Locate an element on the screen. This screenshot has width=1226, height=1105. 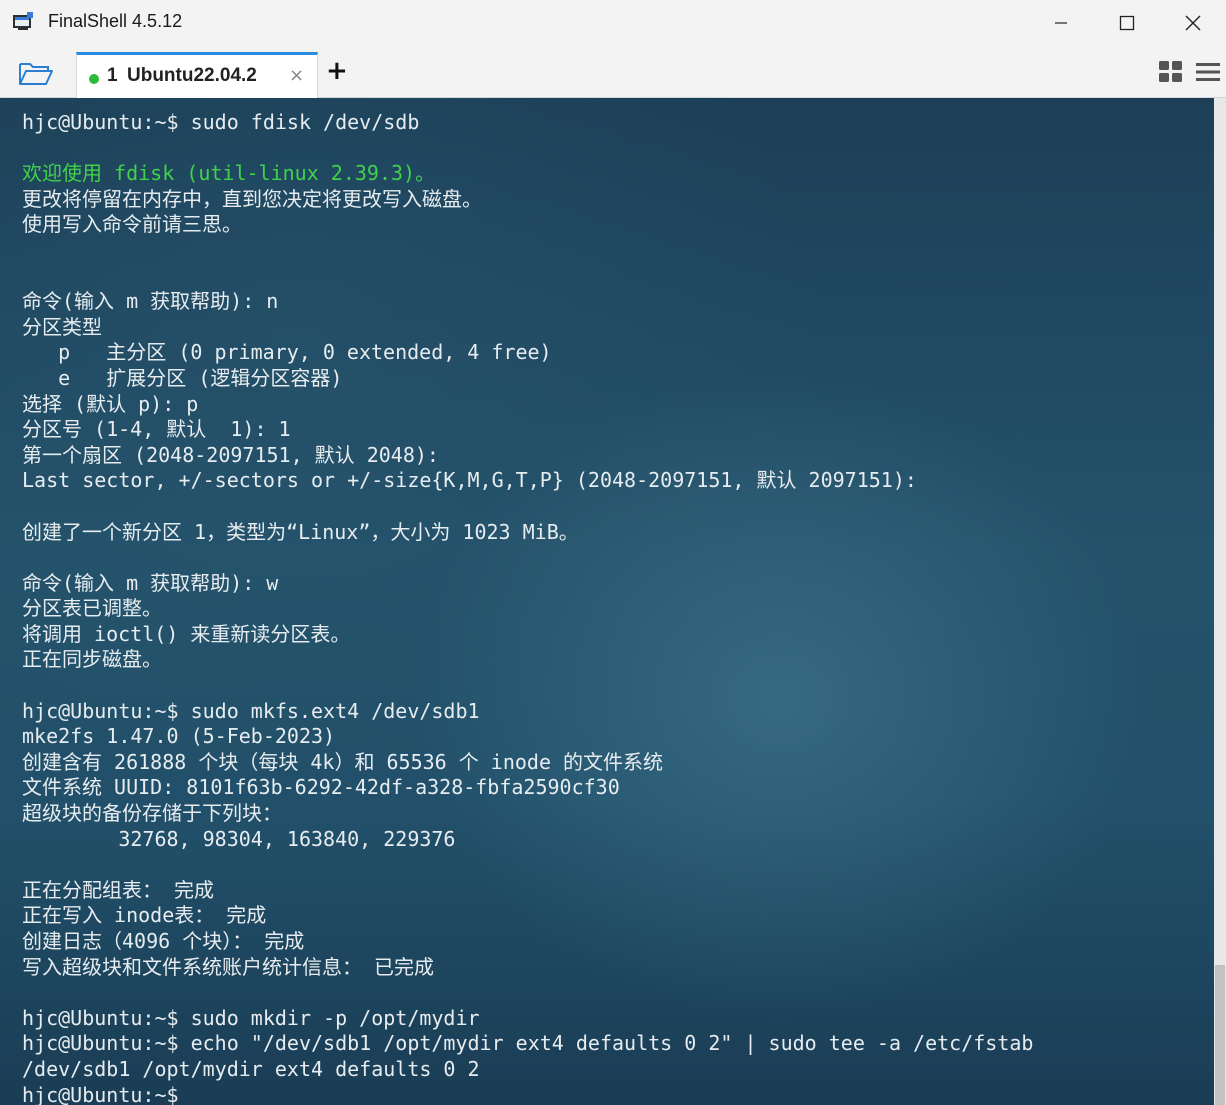
terminal-line: 写入超级块和文件系统账户统计信息： 已完成 is located at coordinates (228, 966).